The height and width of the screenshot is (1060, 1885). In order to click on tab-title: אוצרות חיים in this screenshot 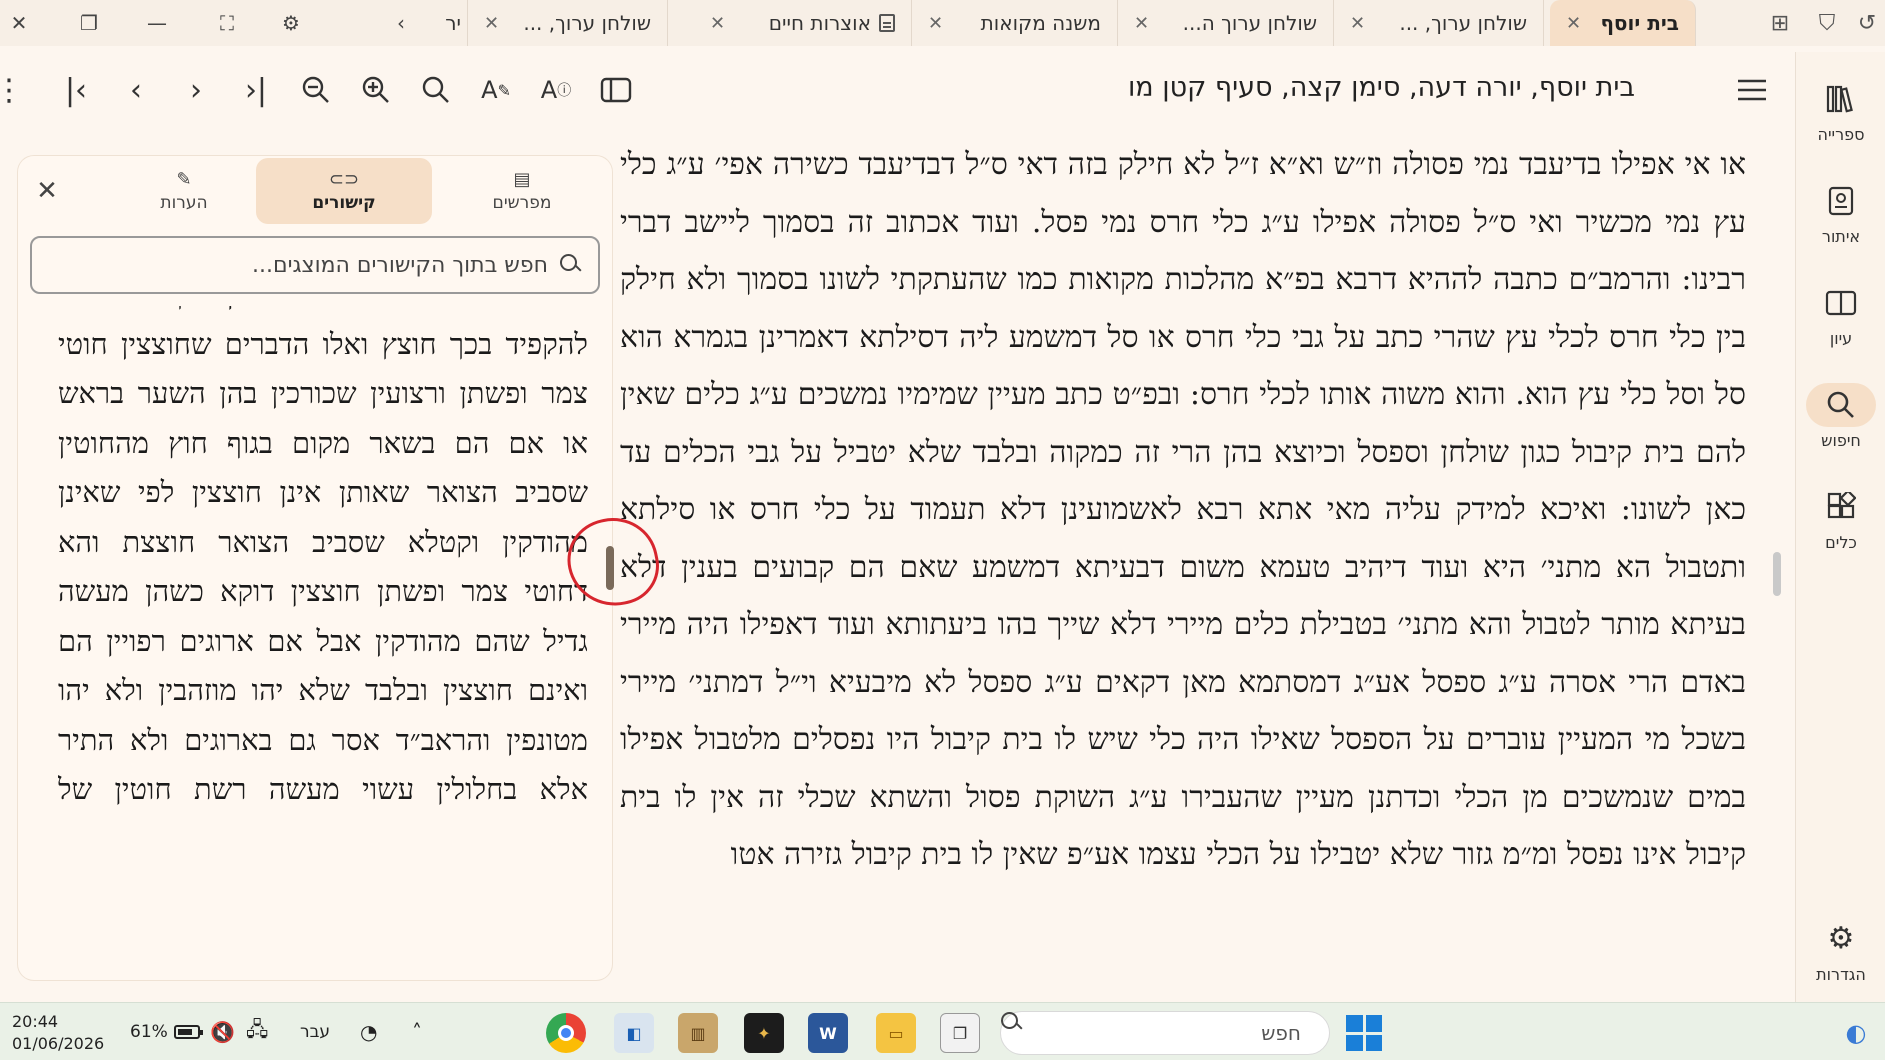, I will do `click(819, 23)`.